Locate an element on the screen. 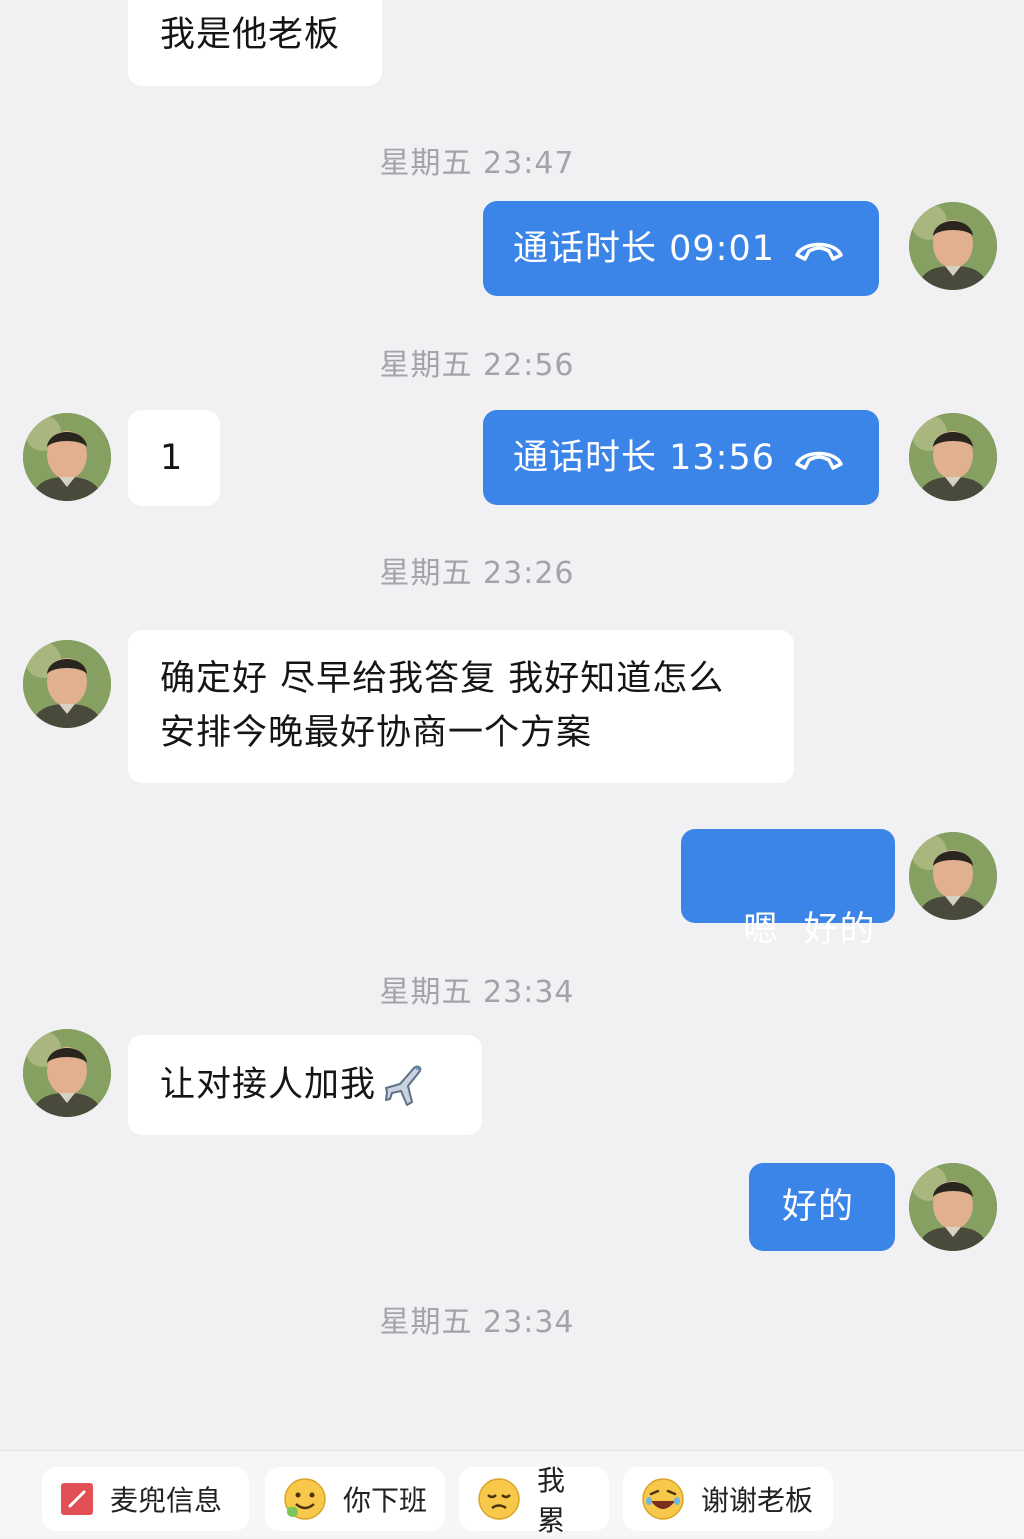  timestamp: 星期五 22:56 is located at coordinates (477, 365).